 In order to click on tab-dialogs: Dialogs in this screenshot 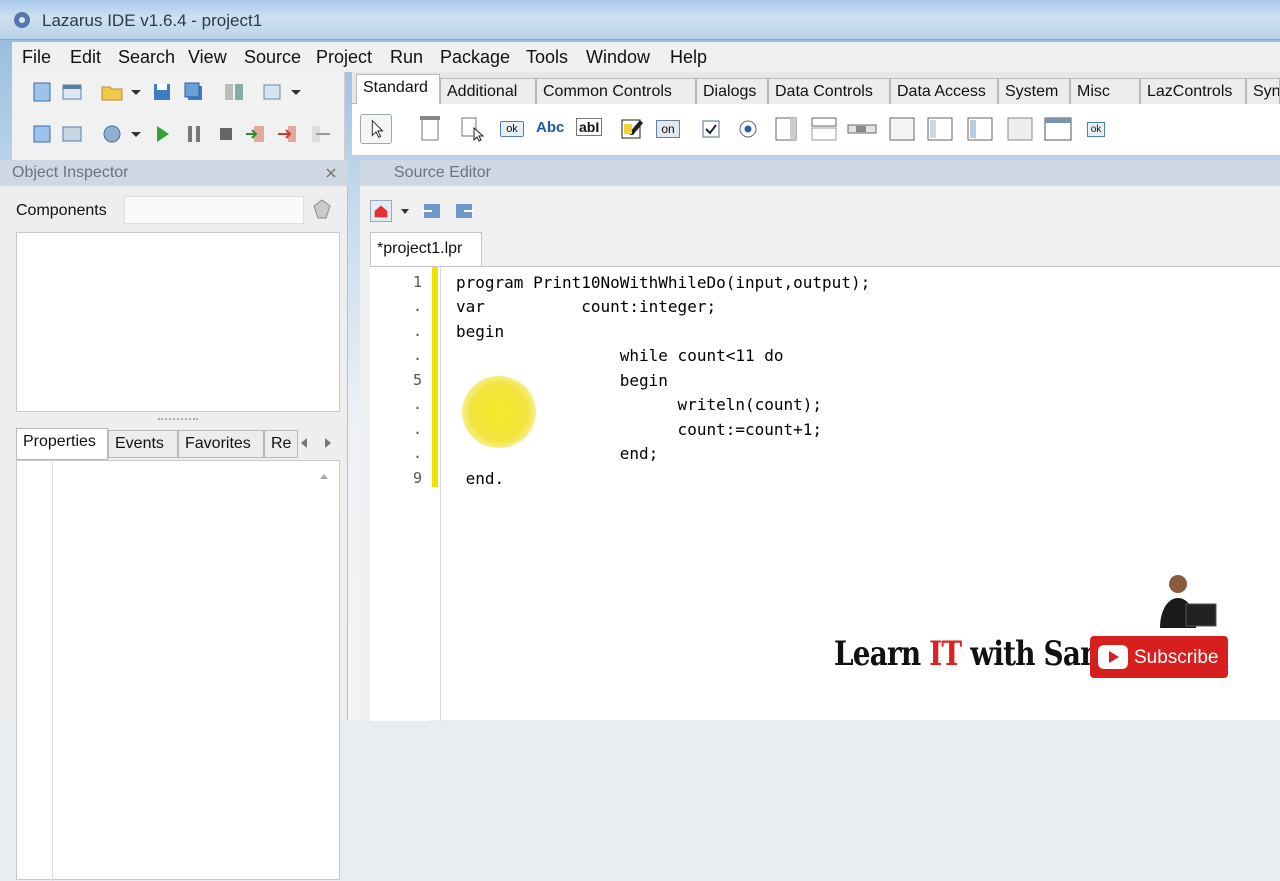, I will do `click(732, 91)`.